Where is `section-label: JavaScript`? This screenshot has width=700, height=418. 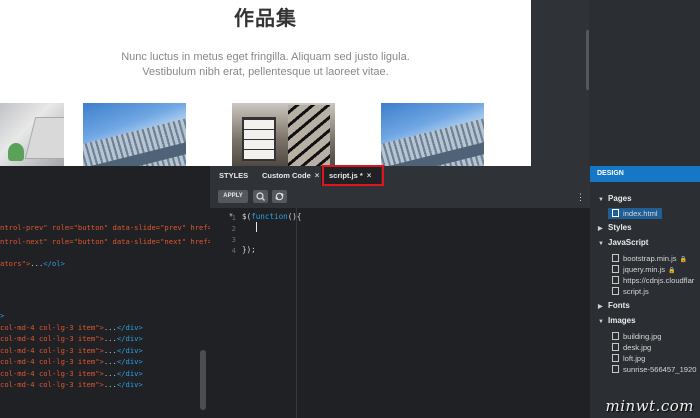
section-label: JavaScript is located at coordinates (628, 242).